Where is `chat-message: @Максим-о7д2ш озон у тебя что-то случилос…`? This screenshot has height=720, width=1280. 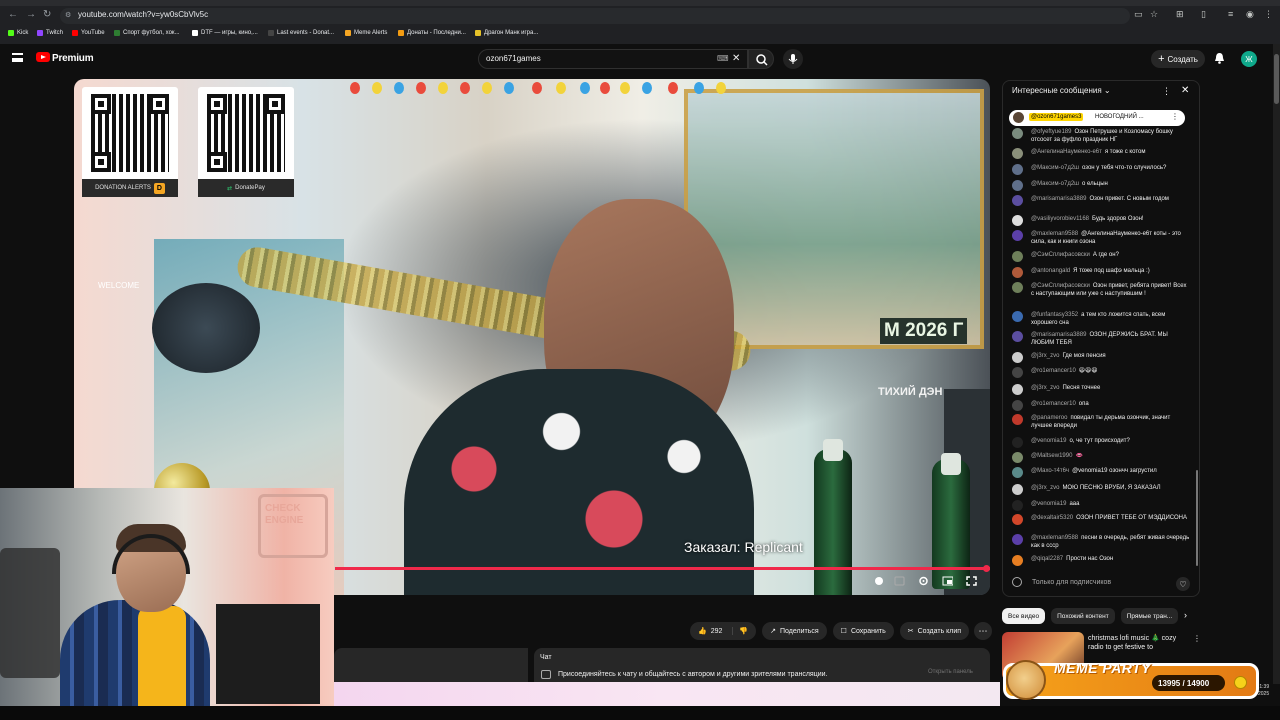
chat-message: @Максим-о7д2ш озон у тебя что-то случилос… is located at coordinates (1101, 169).